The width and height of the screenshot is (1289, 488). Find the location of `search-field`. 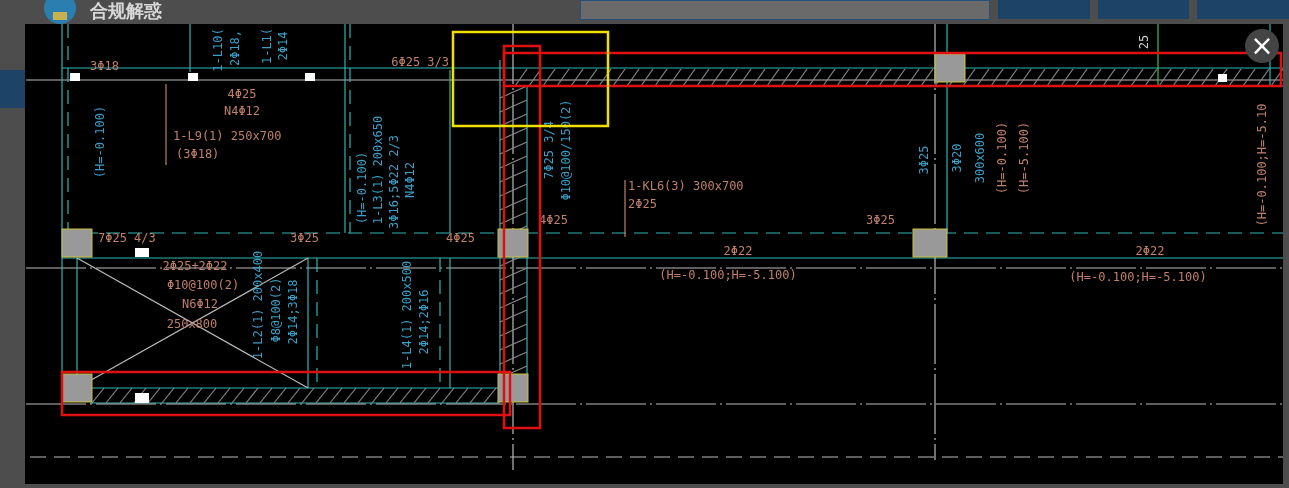

search-field is located at coordinates (784, 10).